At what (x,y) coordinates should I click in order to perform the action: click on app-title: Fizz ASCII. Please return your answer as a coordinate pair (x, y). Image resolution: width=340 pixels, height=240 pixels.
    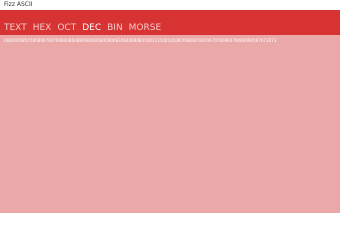
    Looking at the image, I should click on (18, 4).